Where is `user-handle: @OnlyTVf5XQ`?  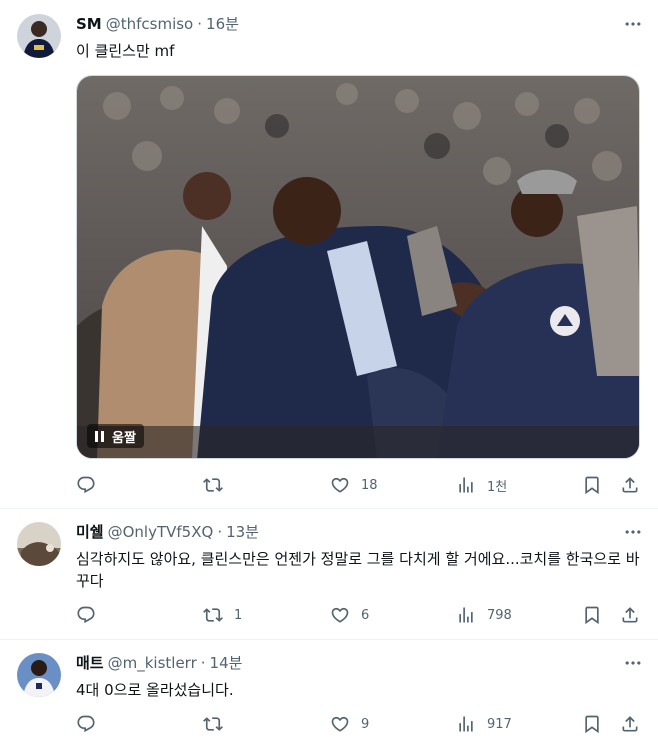
user-handle: @OnlyTVf5XQ is located at coordinates (161, 532).